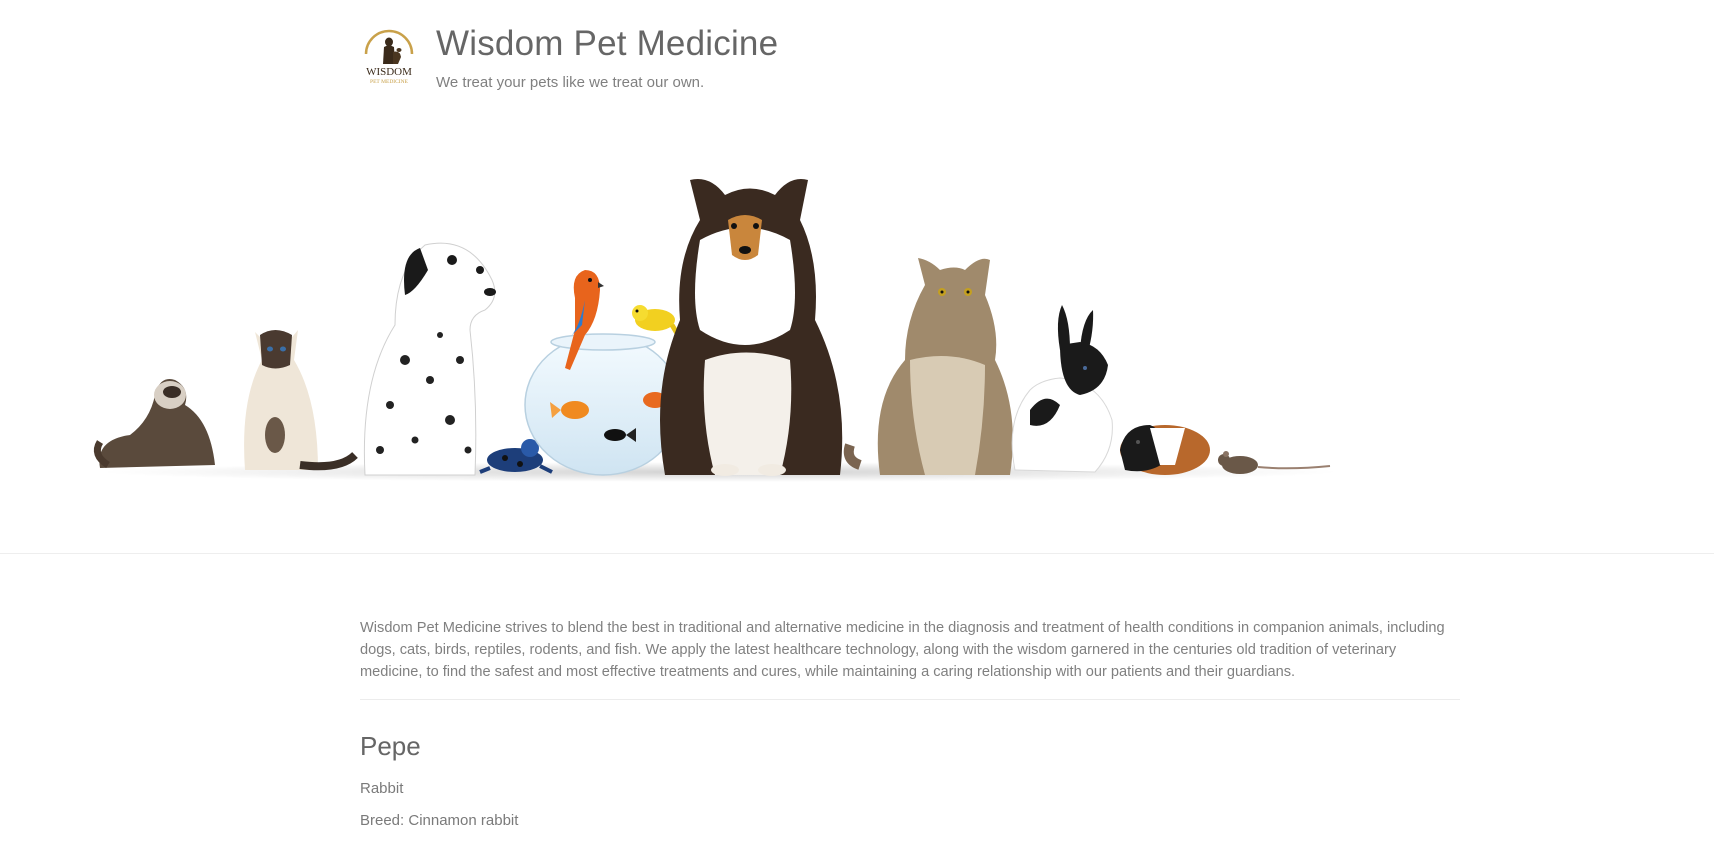  Describe the element at coordinates (1062, 389) in the screenshot. I see `rabbit-icon` at that location.